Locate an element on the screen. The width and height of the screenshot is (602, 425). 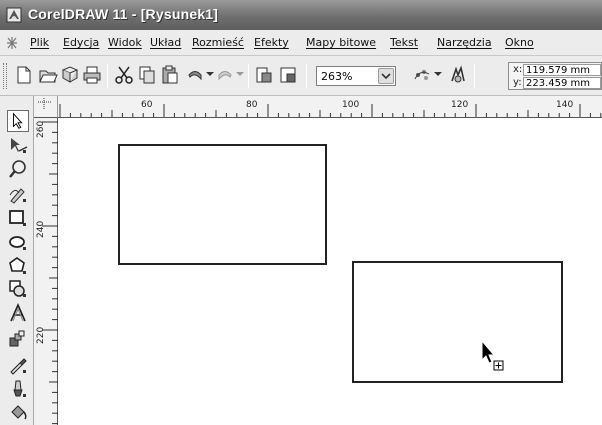
ruler-label-80: 80 is located at coordinates (252, 105).